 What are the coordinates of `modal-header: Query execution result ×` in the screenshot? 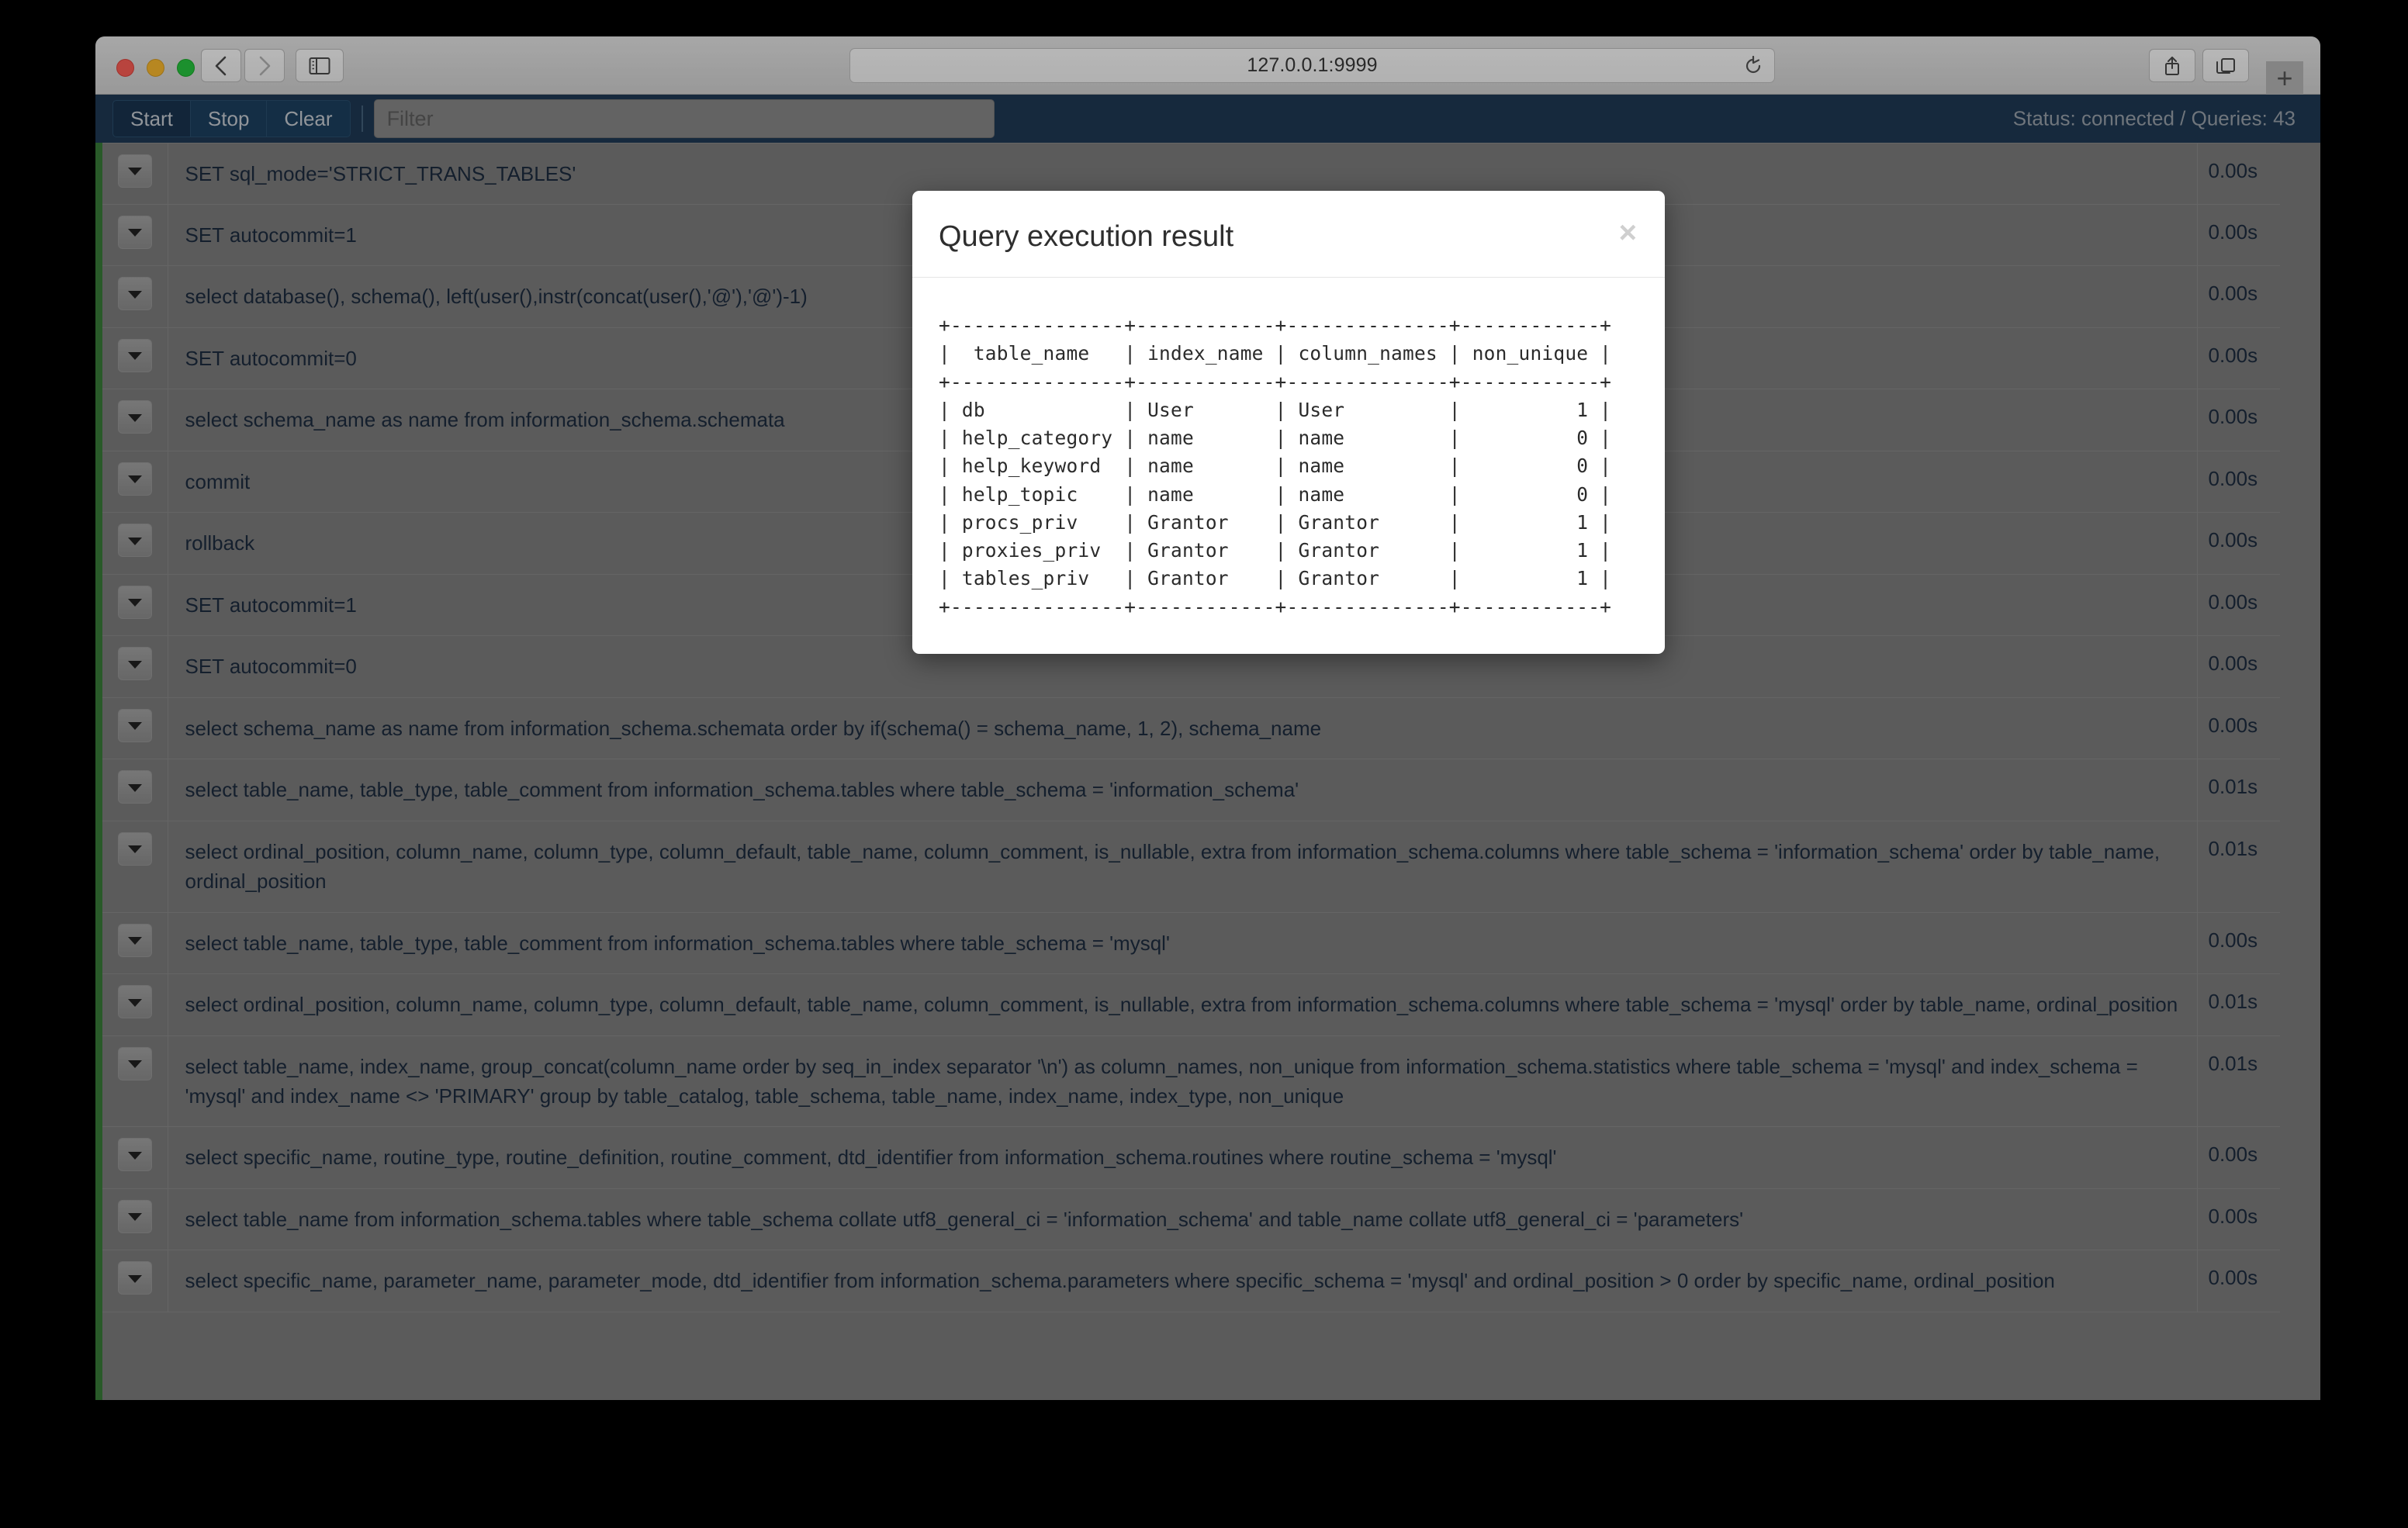 It's located at (1288, 234).